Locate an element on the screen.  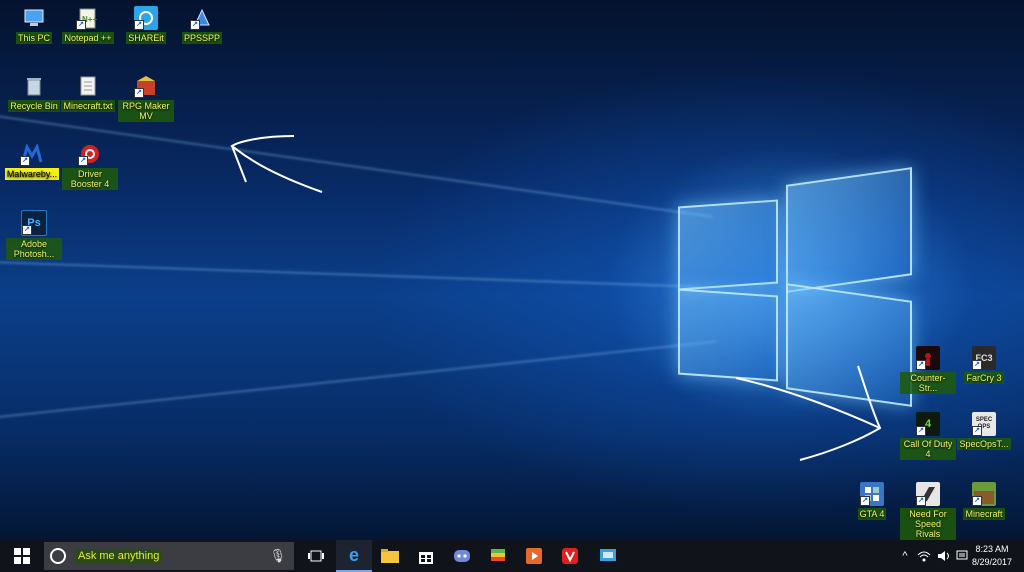
driver-booster-icon: ↗ is located at coordinates (90, 154).